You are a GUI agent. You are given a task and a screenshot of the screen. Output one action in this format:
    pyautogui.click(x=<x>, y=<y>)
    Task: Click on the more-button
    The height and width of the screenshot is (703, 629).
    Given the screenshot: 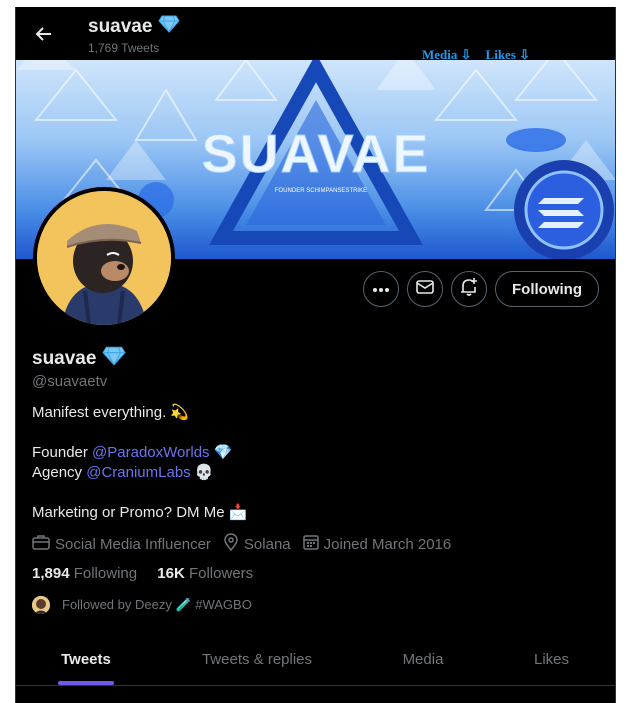 What is the action you would take?
    pyautogui.click(x=381, y=289)
    